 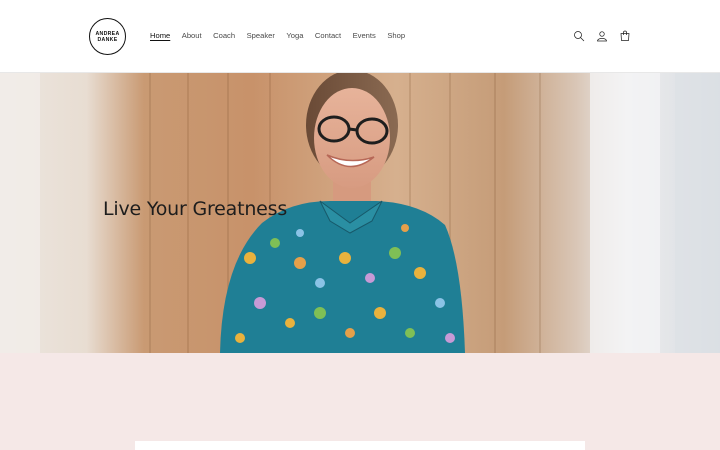 I want to click on nav-item-about: About, so click(x=192, y=36).